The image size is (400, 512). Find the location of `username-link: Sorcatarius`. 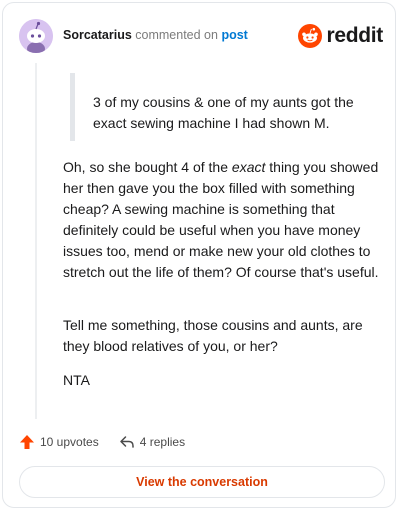

username-link: Sorcatarius is located at coordinates (97, 35).